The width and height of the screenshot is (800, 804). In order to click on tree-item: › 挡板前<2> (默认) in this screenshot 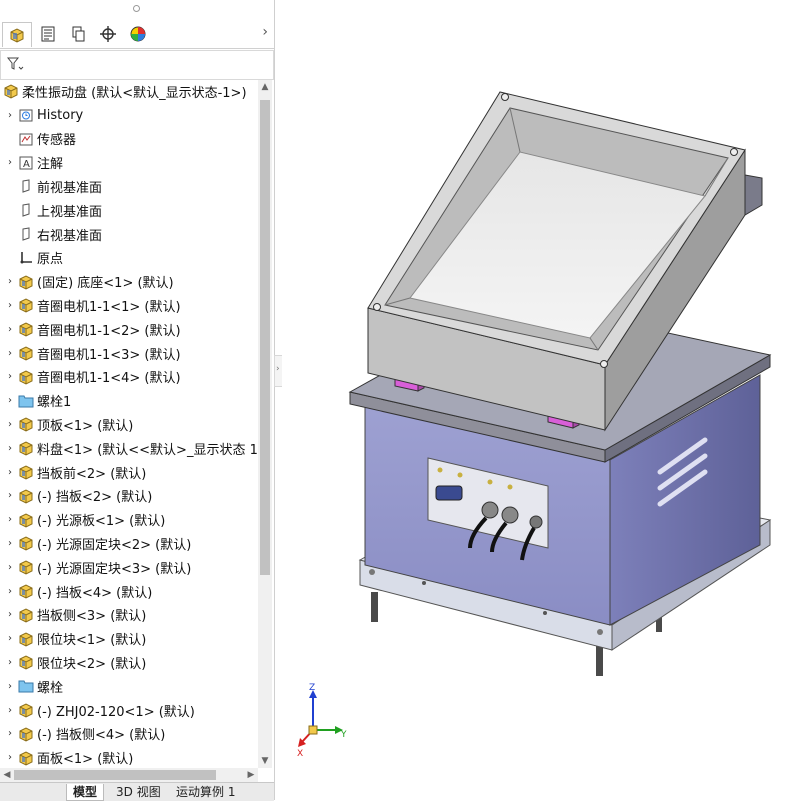, I will do `click(73, 472)`.